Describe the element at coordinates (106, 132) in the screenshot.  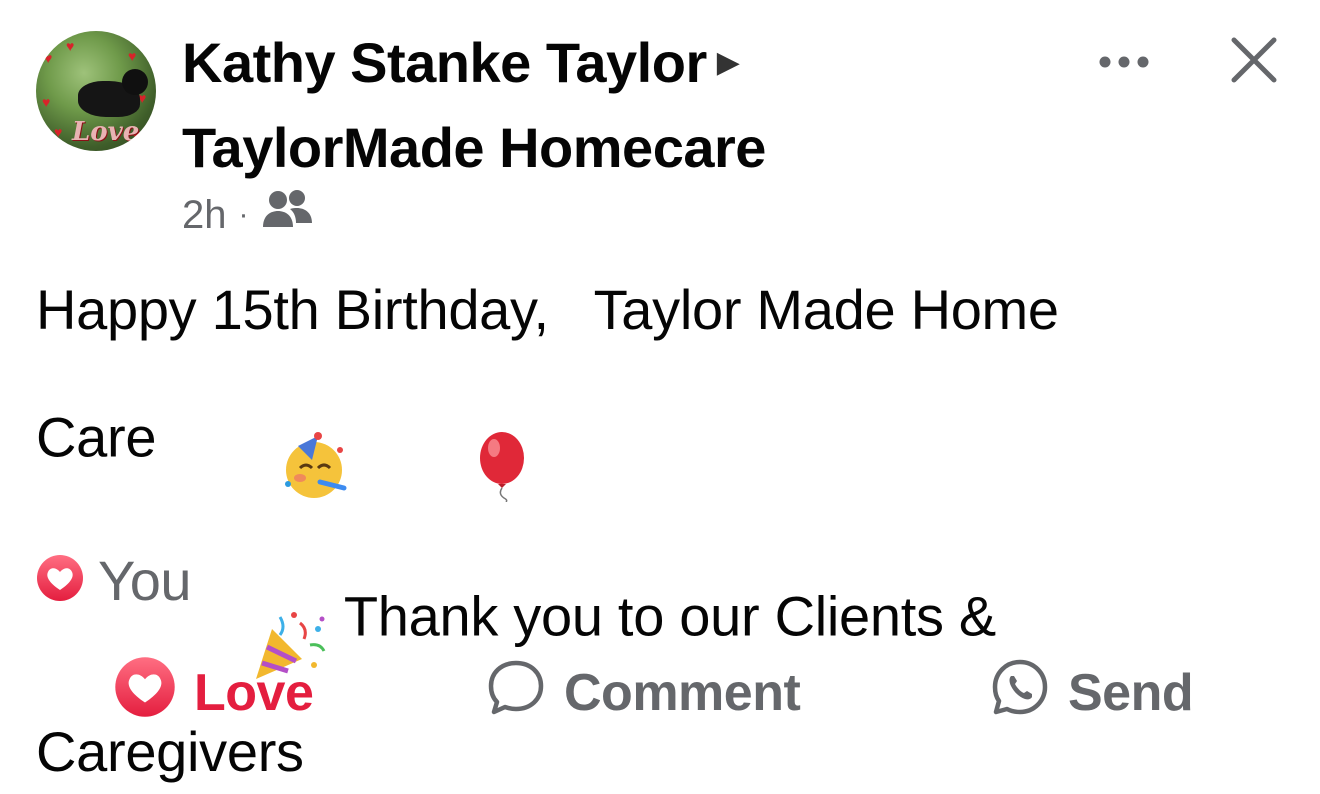
I see `avatar-caption: Love` at that location.